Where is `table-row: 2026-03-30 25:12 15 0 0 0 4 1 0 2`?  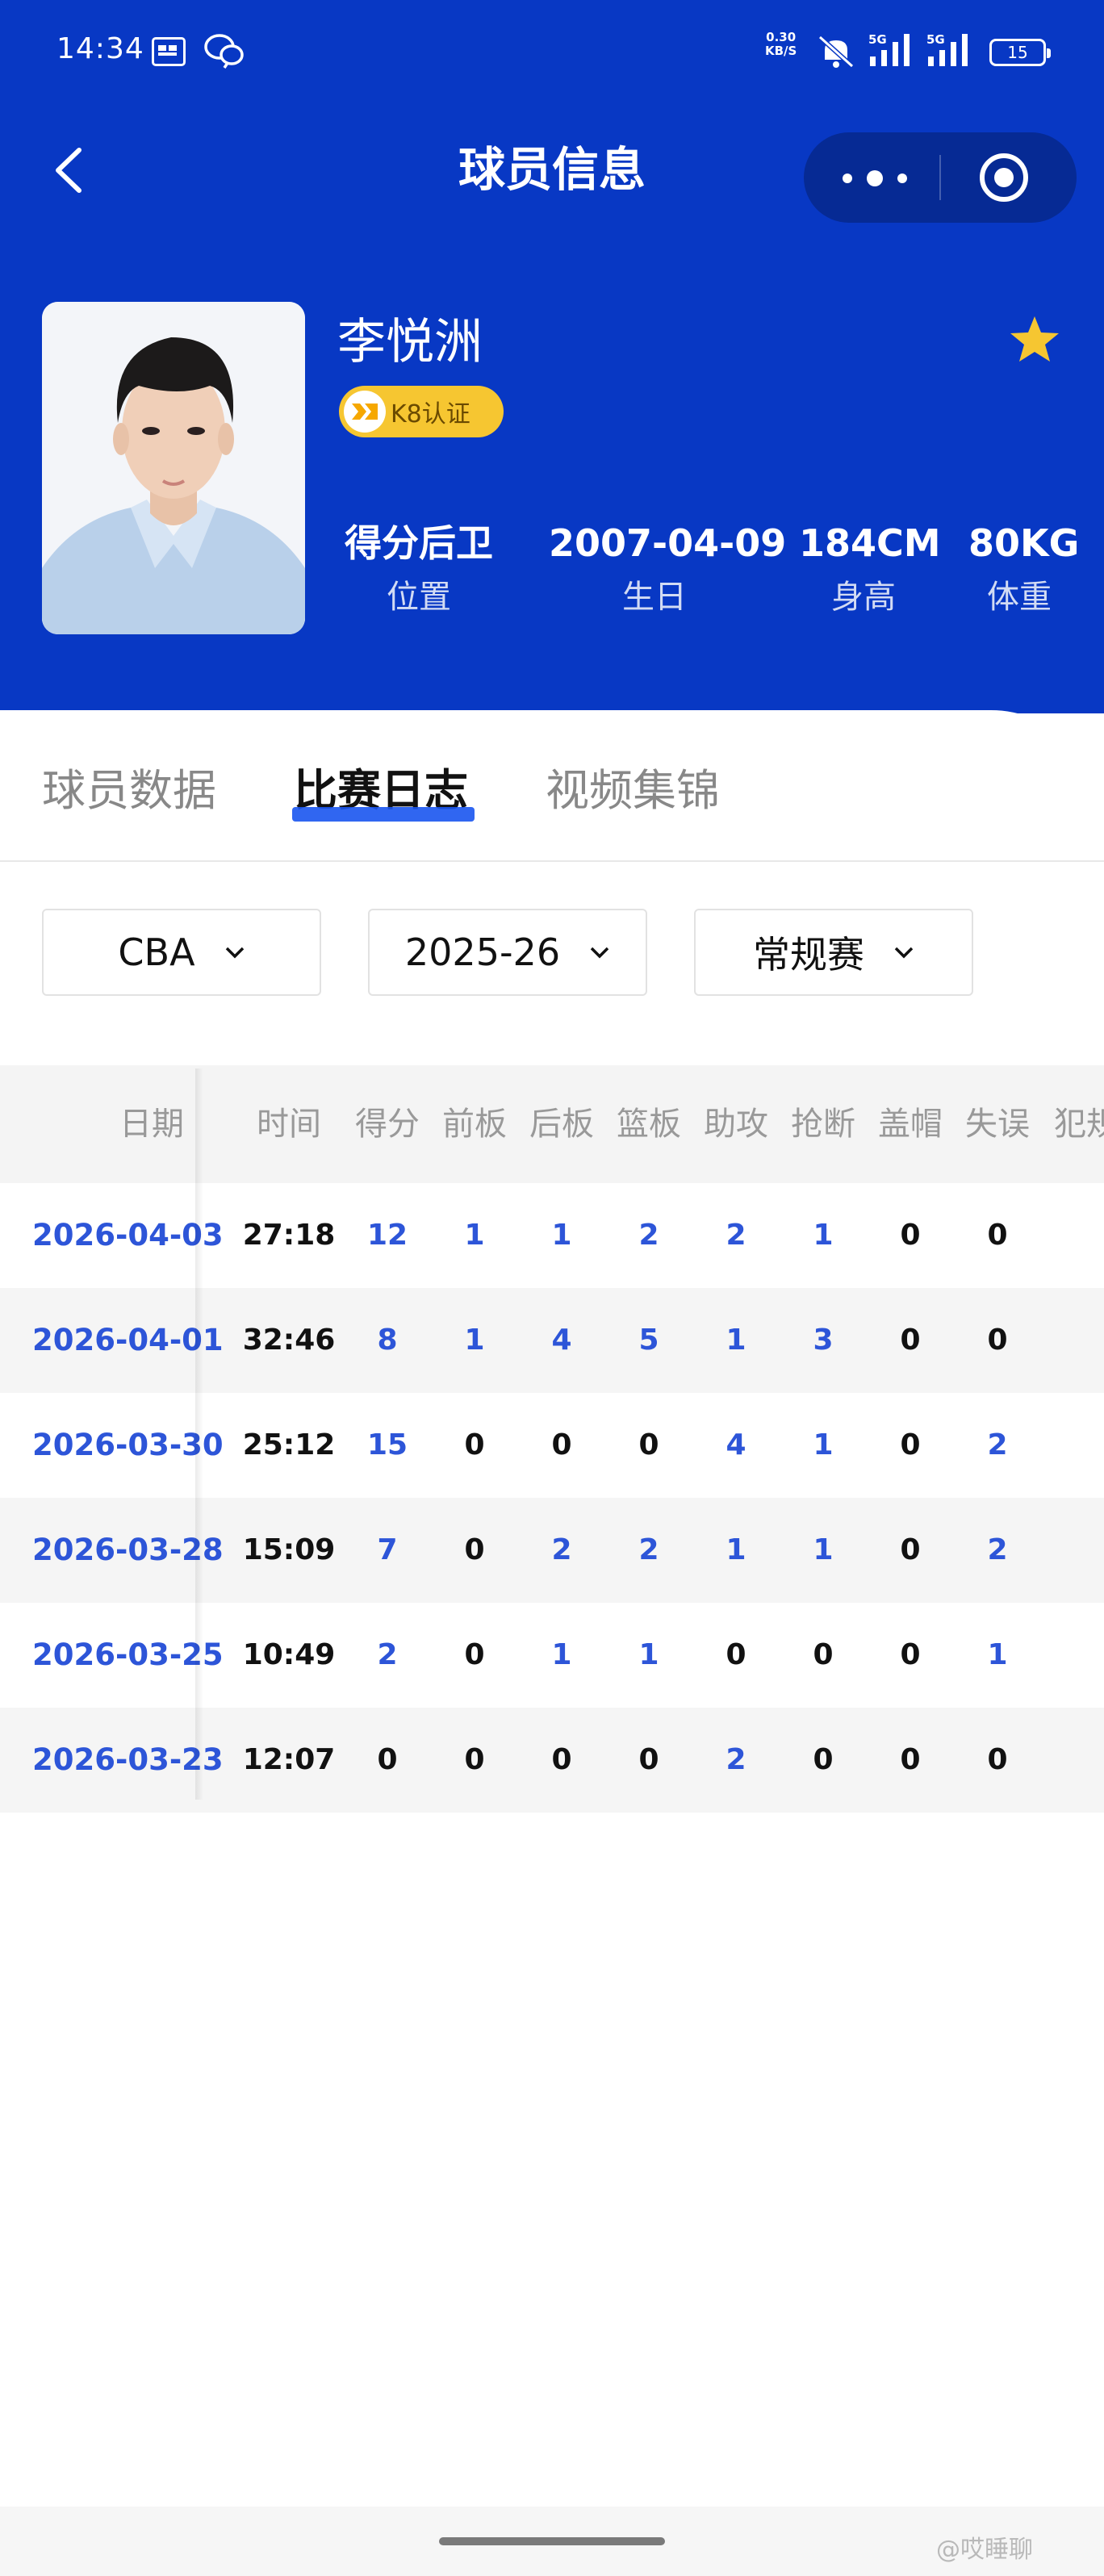
table-row: 2026-03-30 25:12 15 0 0 0 4 1 0 2 is located at coordinates (552, 1445).